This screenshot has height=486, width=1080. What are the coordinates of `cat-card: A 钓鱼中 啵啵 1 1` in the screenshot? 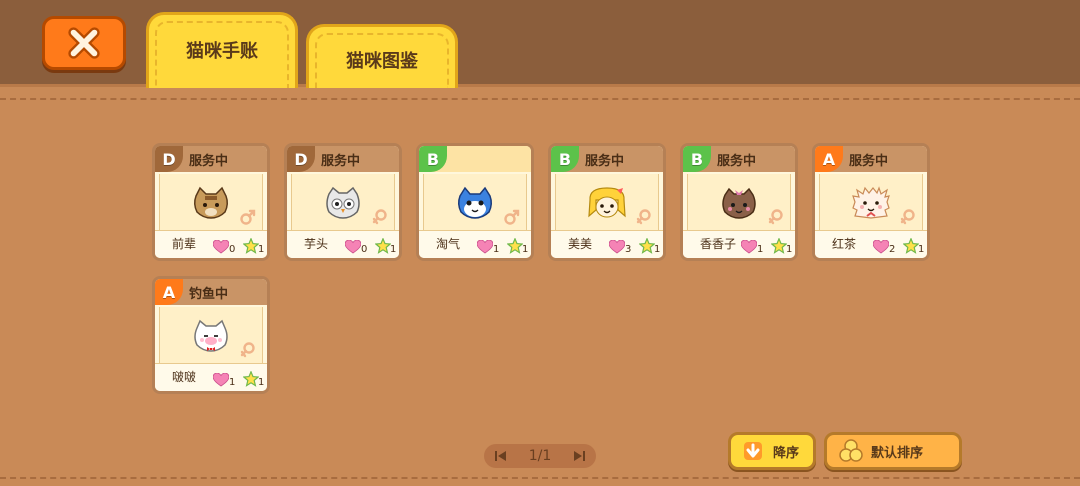 It's located at (211, 335).